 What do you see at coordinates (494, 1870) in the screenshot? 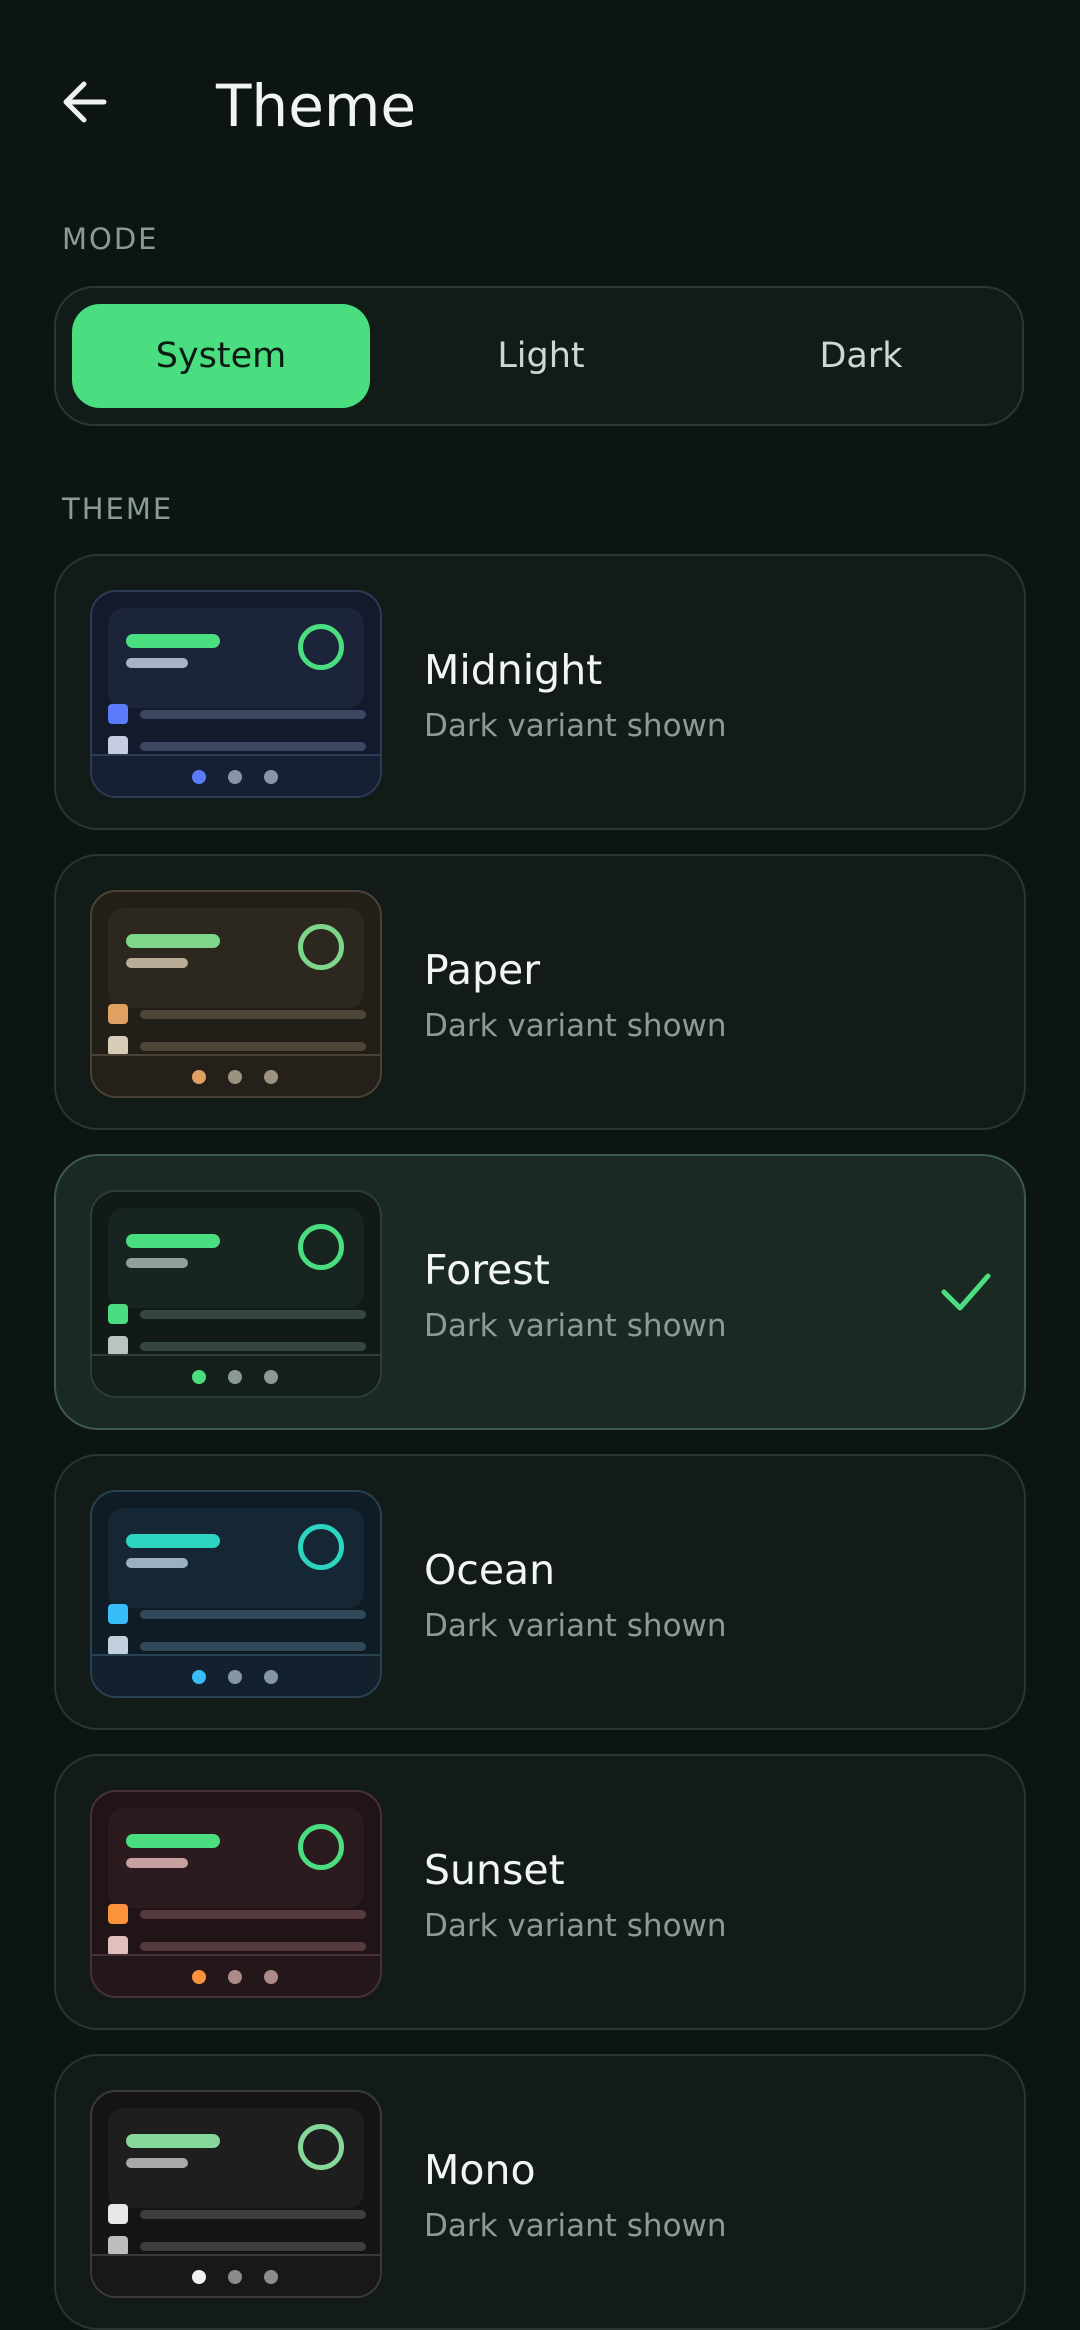
I see `theme-name: Sunset` at bounding box center [494, 1870].